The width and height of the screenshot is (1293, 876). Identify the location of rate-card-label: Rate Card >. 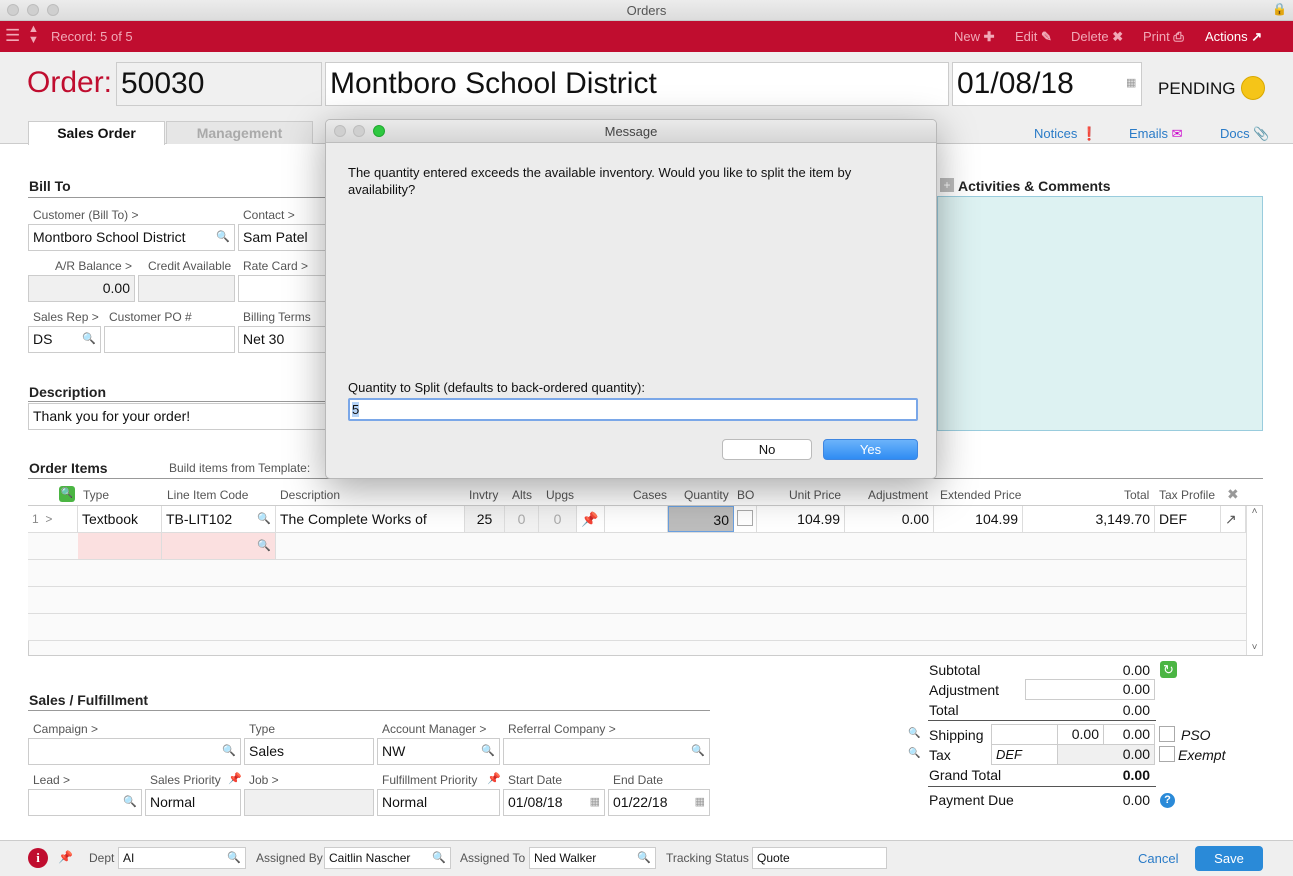
(275, 266).